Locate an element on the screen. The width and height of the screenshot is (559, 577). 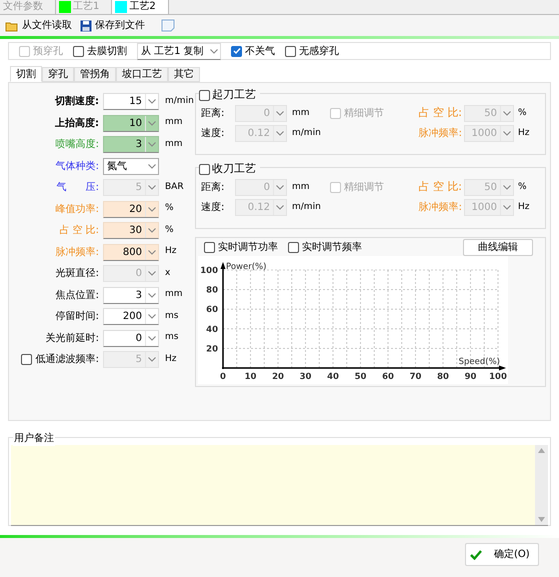
toolbar-button: 保存到文件 is located at coordinates (112, 25).